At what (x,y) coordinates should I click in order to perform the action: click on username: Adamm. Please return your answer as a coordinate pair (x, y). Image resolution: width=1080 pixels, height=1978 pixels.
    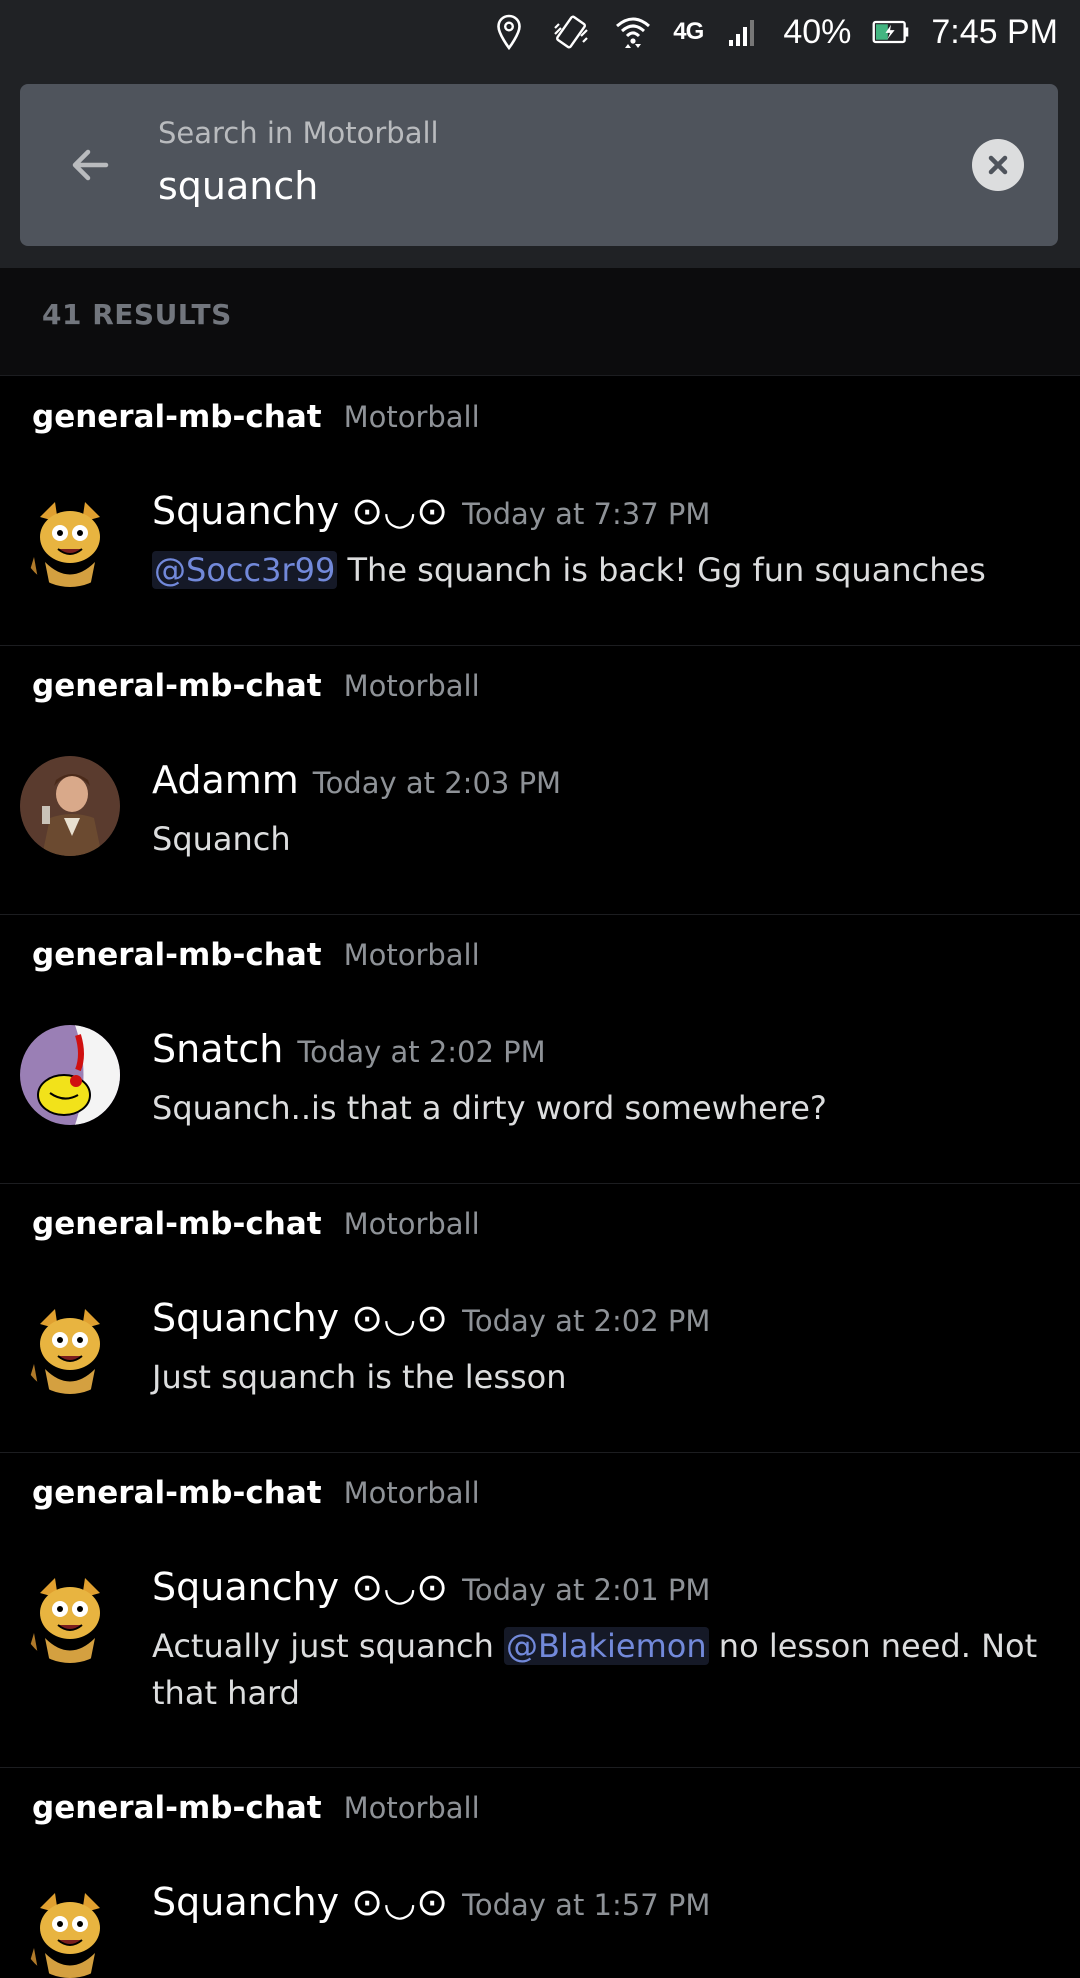
    Looking at the image, I should click on (225, 780).